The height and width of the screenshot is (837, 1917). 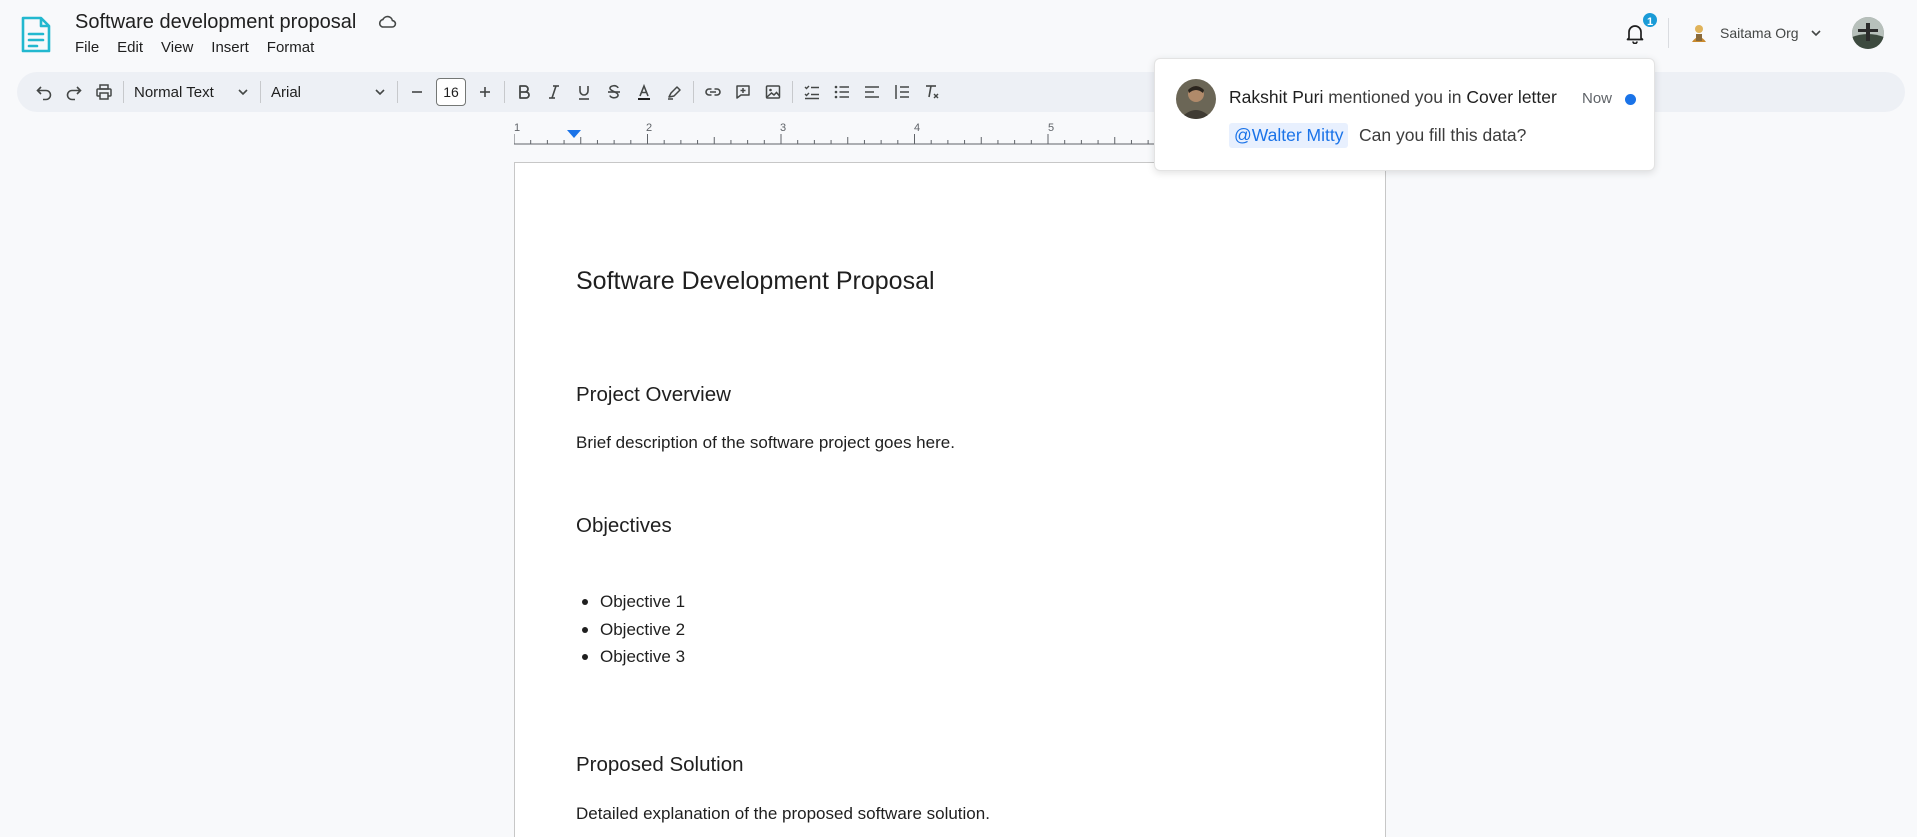 I want to click on ruler-label-5: 5, so click(x=1051, y=128).